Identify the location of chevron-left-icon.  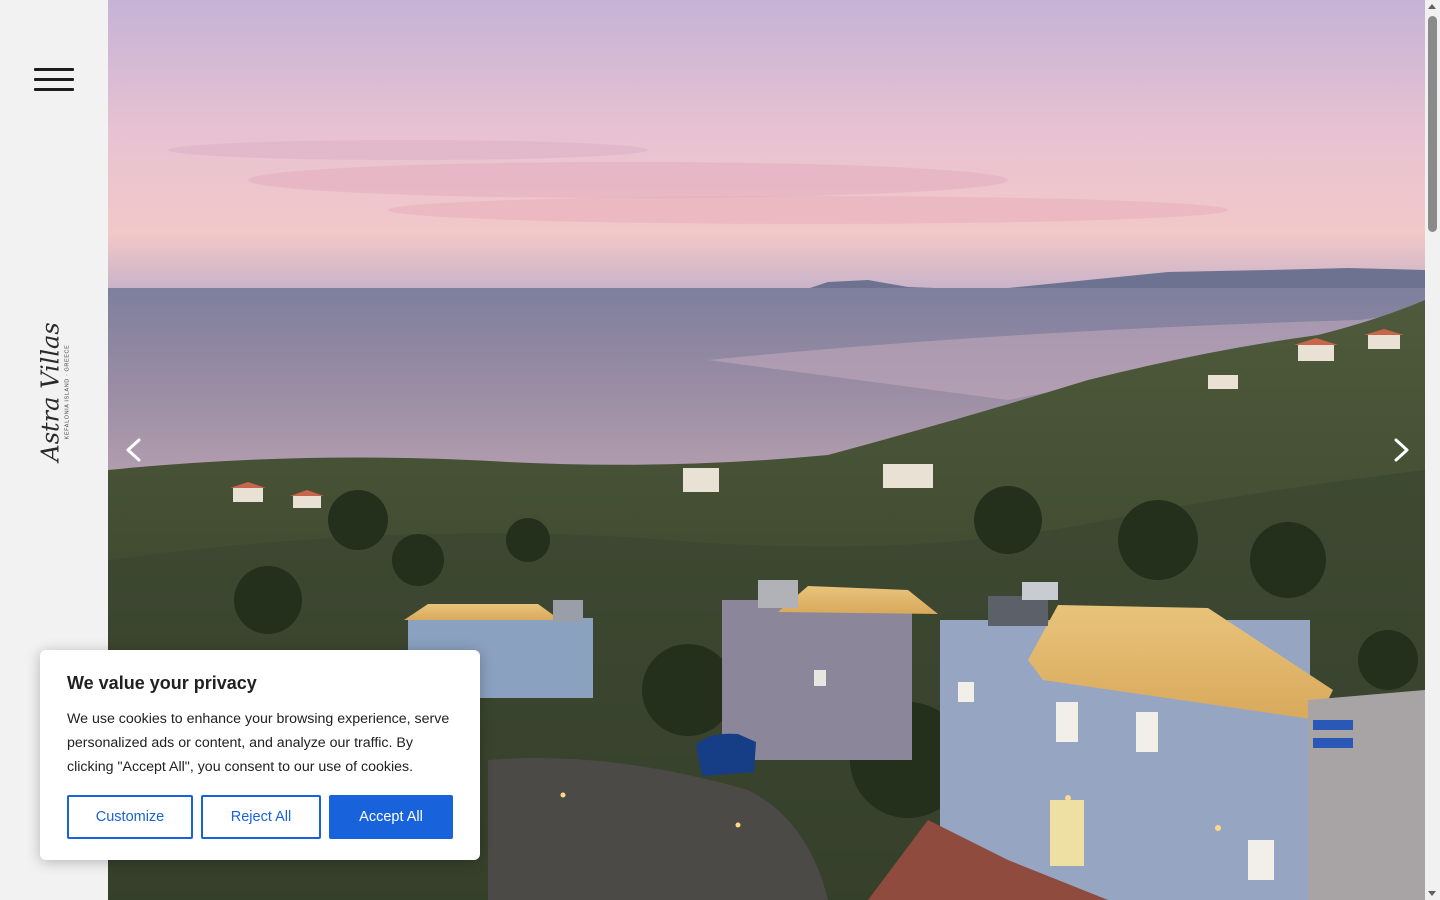
(133, 450).